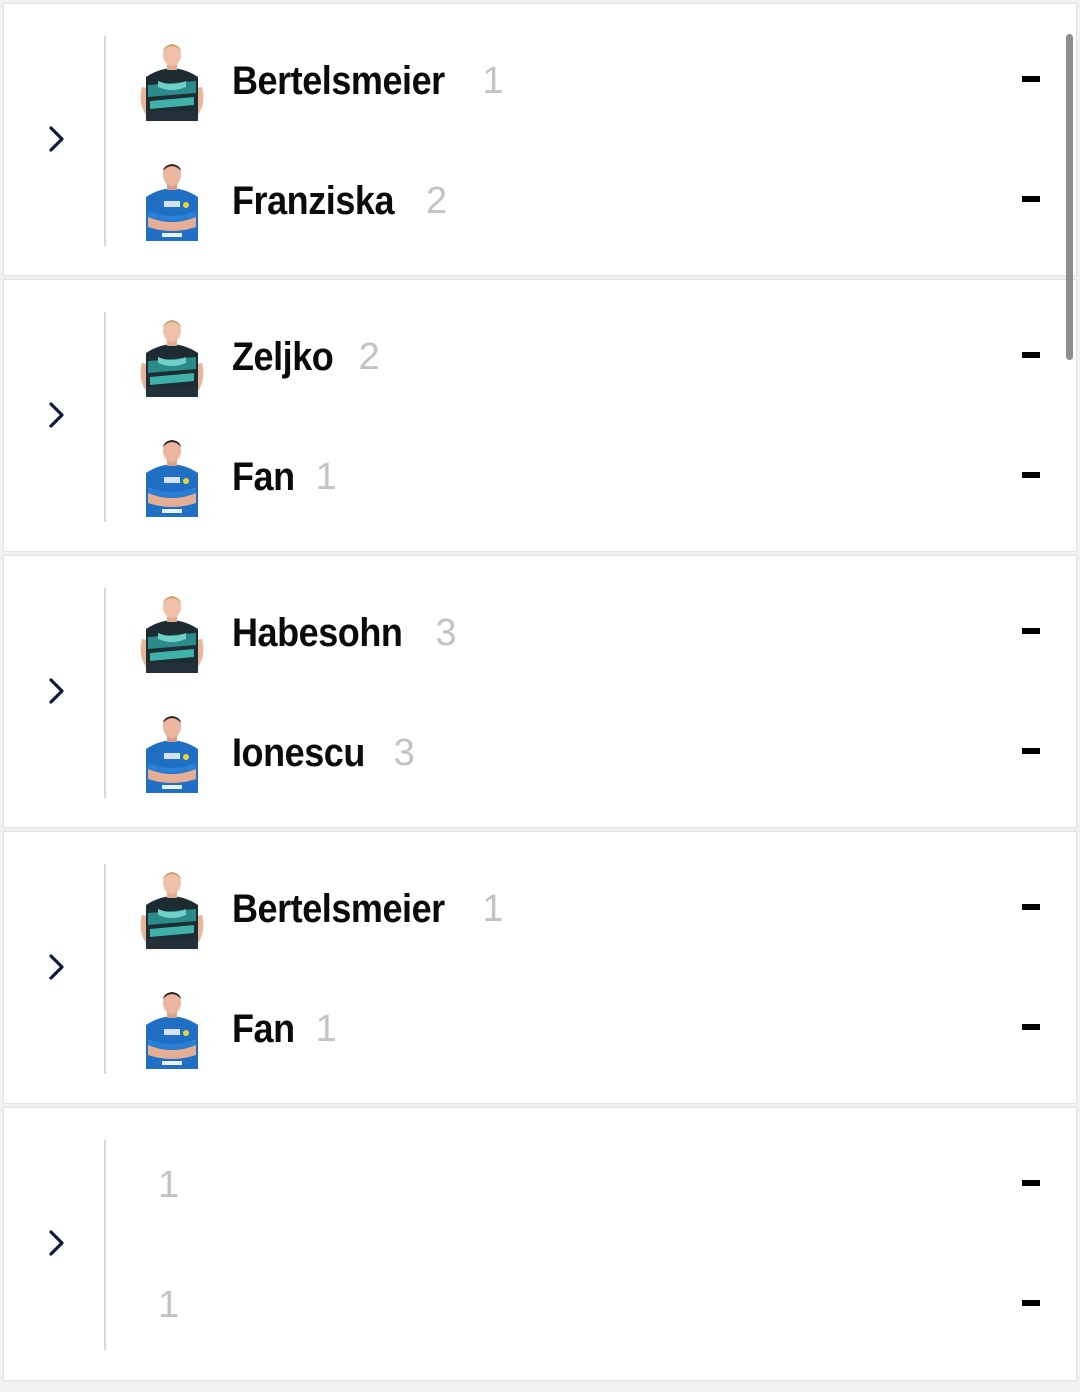 The height and width of the screenshot is (1392, 1080). Describe the element at coordinates (592, 201) in the screenshot. I see `player-row: Franziska 2` at that location.